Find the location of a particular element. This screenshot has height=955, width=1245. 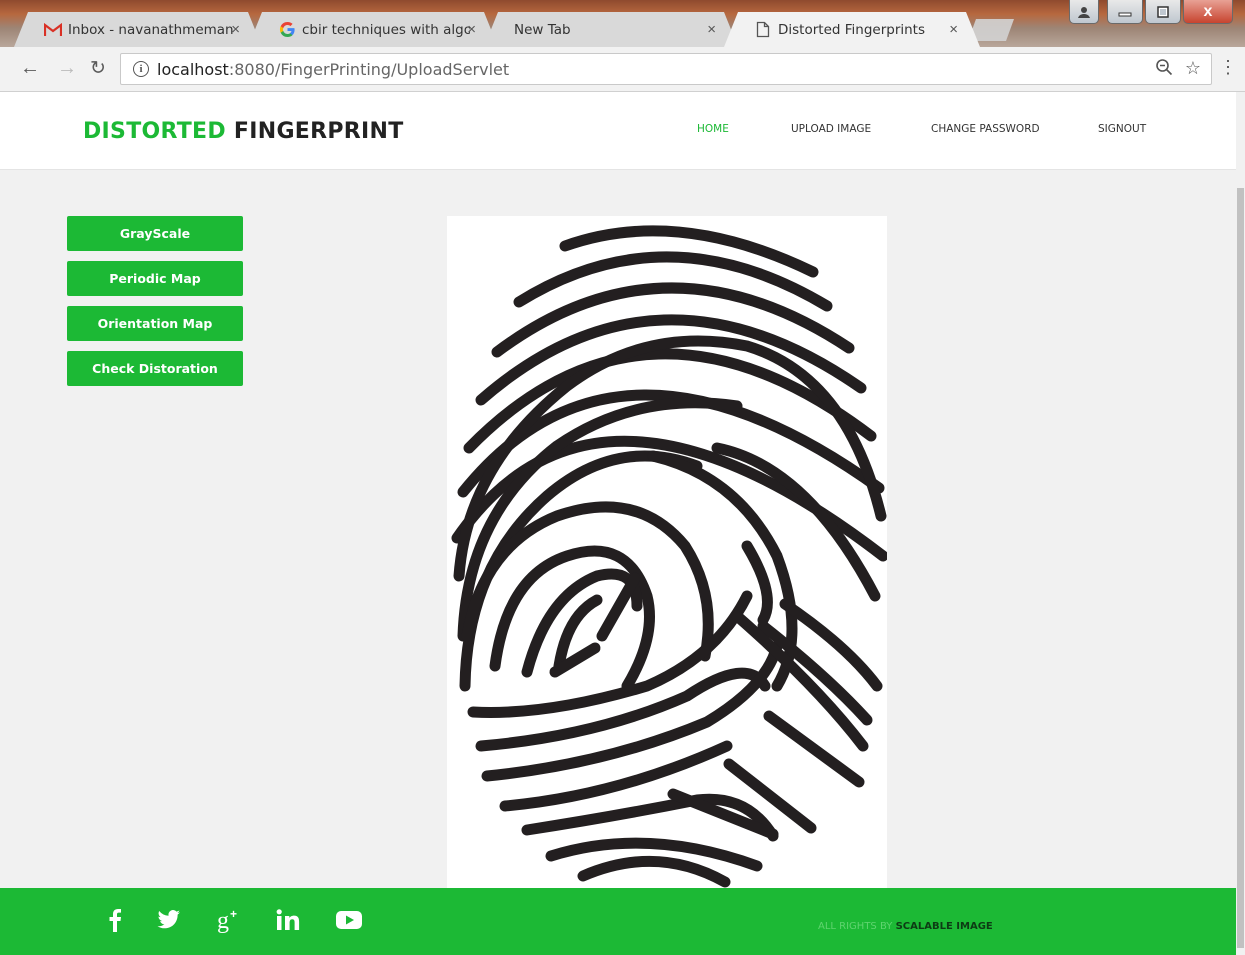

google-plus-icon: g + is located at coordinates (230, 920).